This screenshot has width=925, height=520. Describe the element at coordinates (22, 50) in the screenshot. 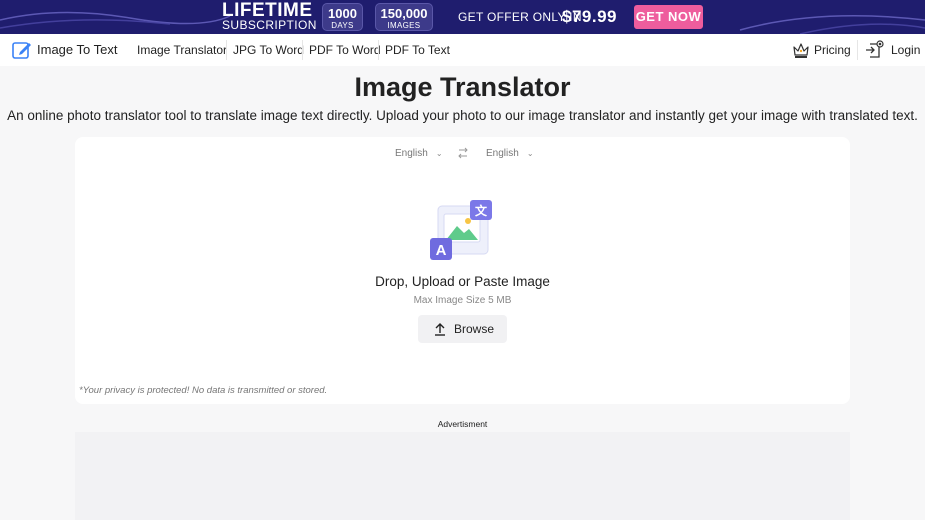

I see `edit-note-icon` at that location.